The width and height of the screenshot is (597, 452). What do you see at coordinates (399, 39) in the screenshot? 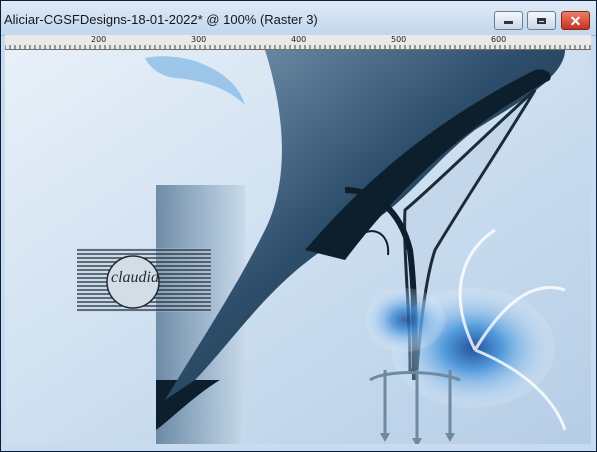
I see `ruler-label-500: 500` at bounding box center [399, 39].